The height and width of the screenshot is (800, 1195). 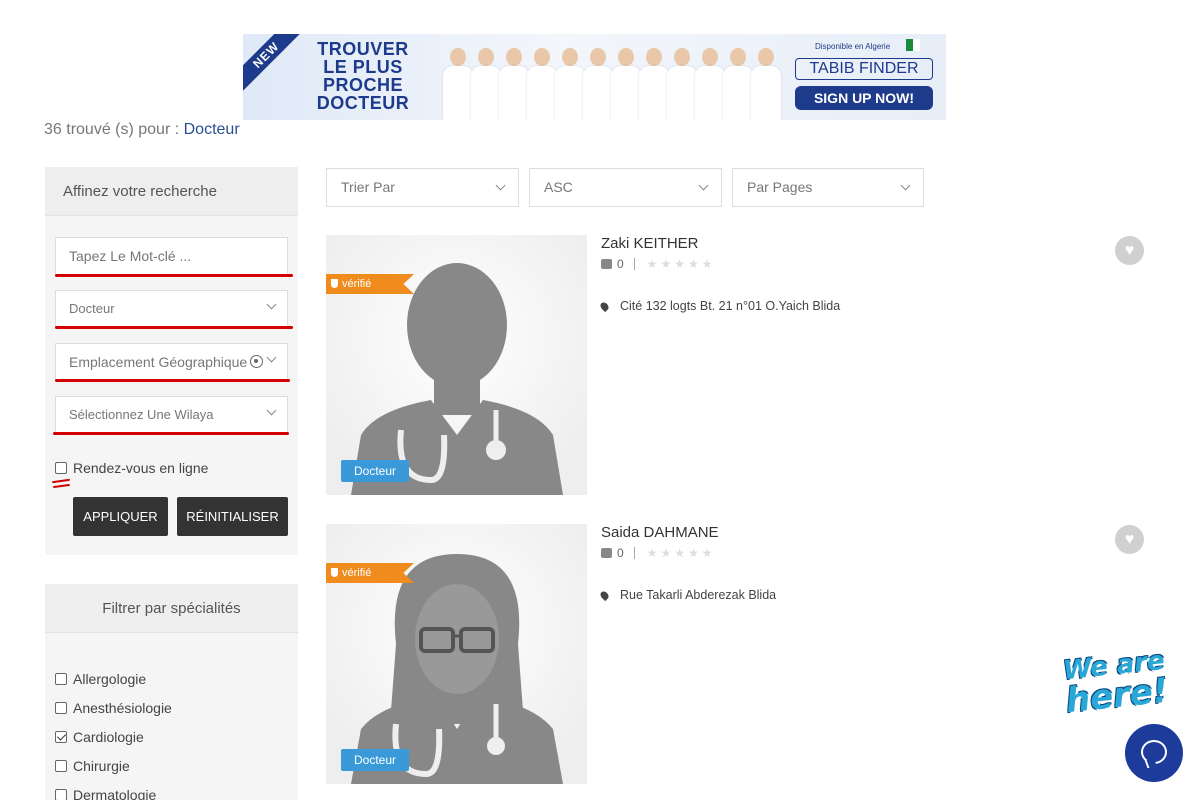 I want to click on specialty-chirurgie: Chirurgie, so click(x=113, y=765).